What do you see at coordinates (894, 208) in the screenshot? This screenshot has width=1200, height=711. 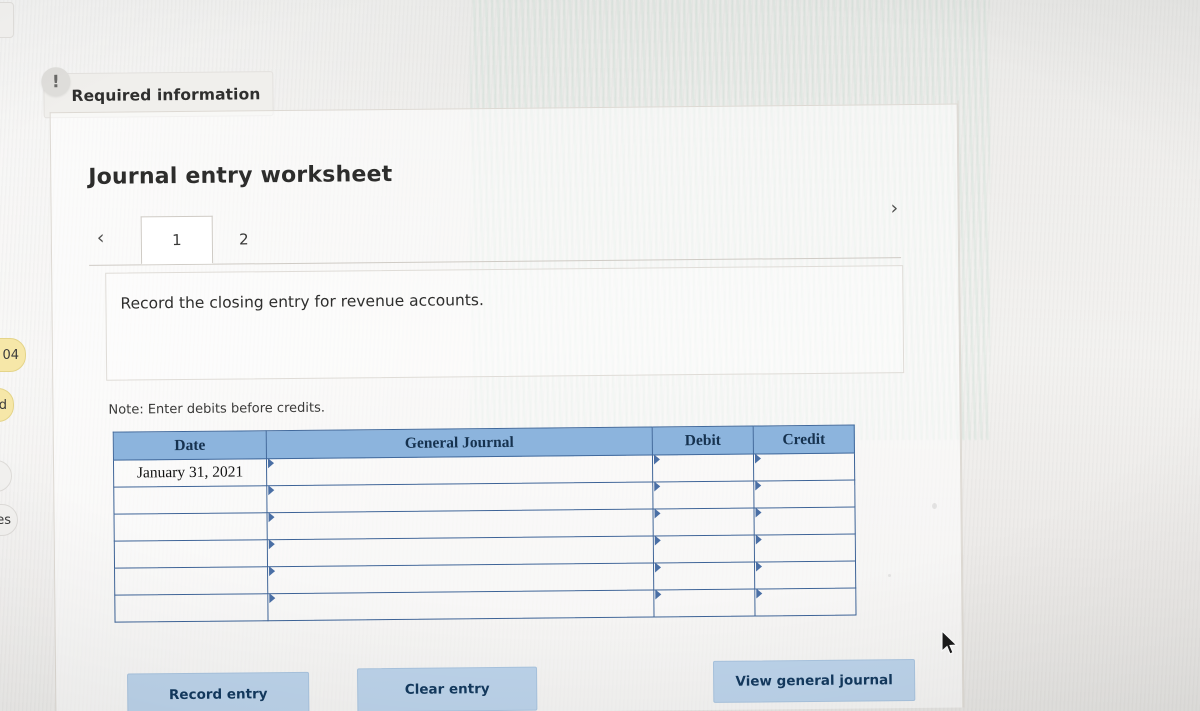 I see `chevron-right-icon: ›` at bounding box center [894, 208].